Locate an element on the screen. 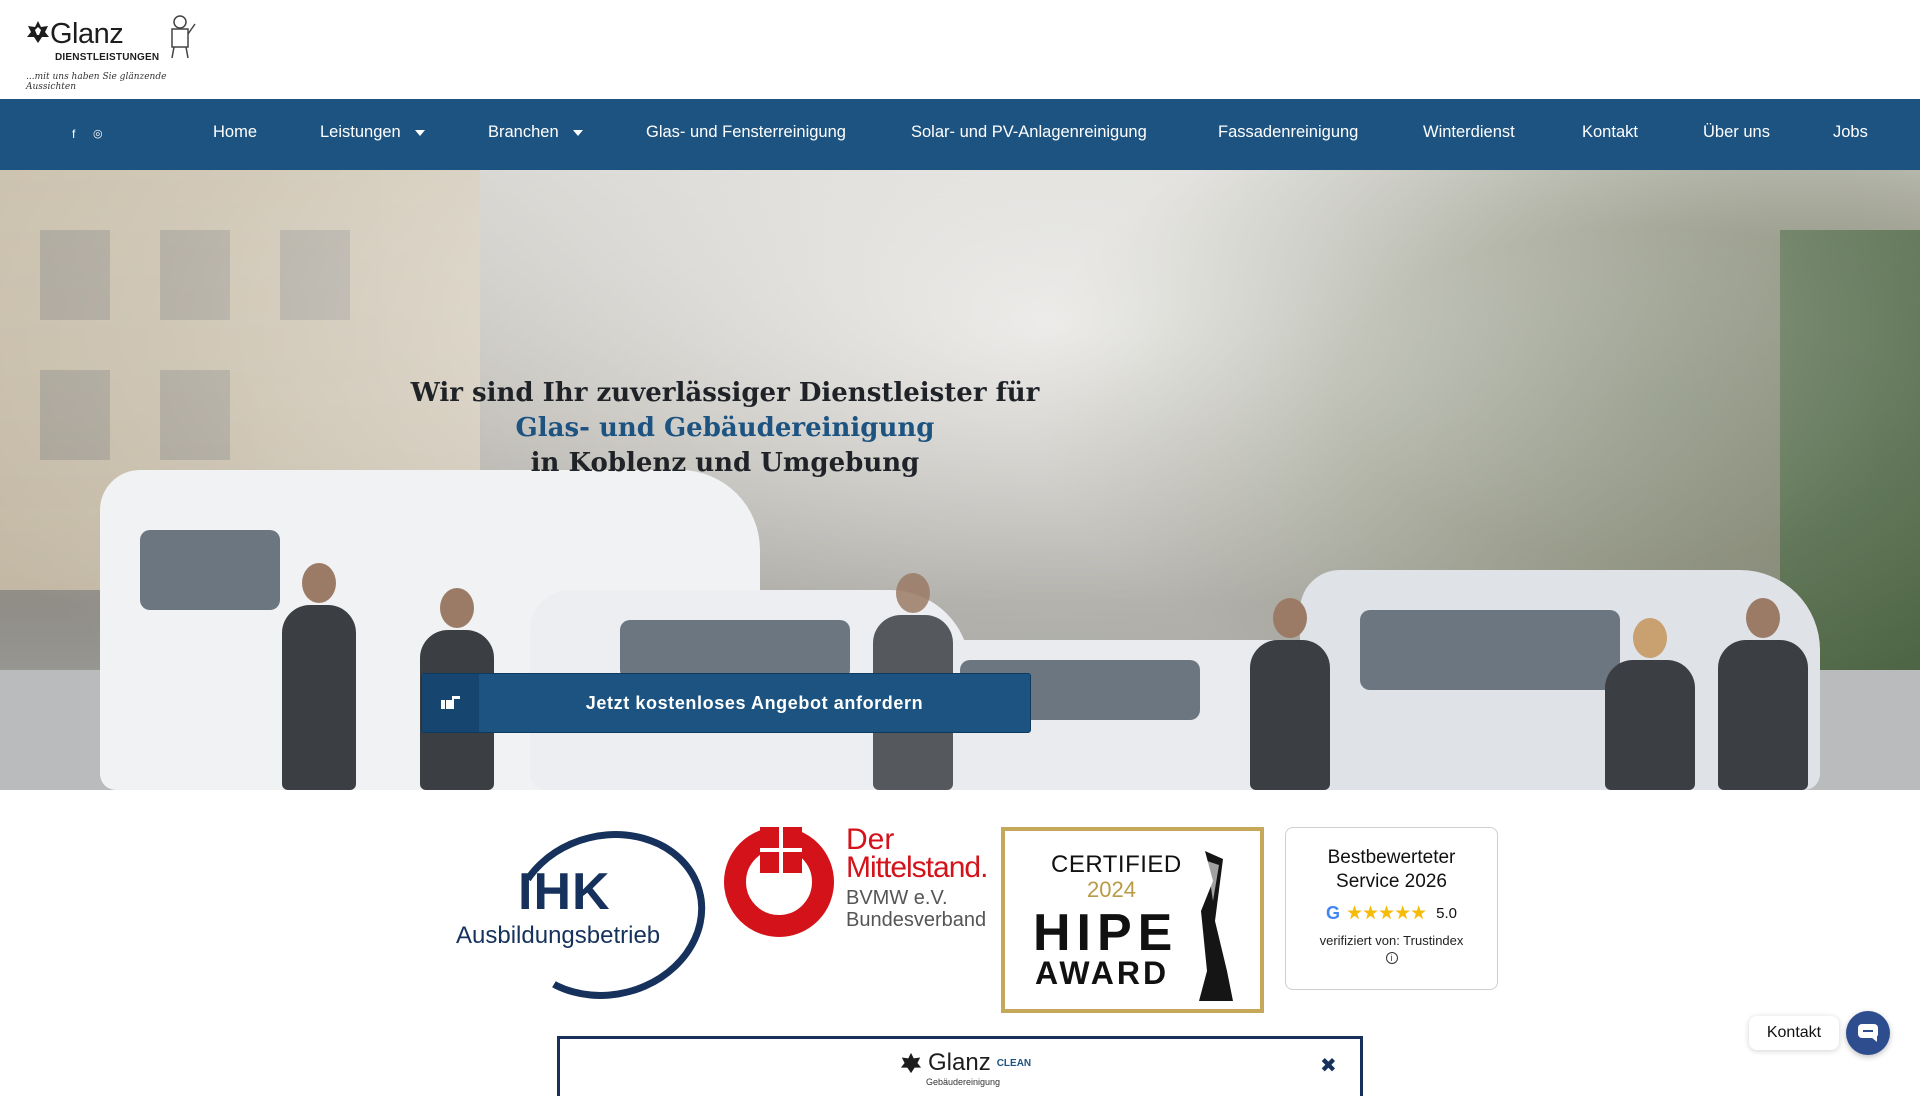  mittelstand-badge: Der Mittelstand. BVMW e.V. Bundesverband is located at coordinates (857, 882).